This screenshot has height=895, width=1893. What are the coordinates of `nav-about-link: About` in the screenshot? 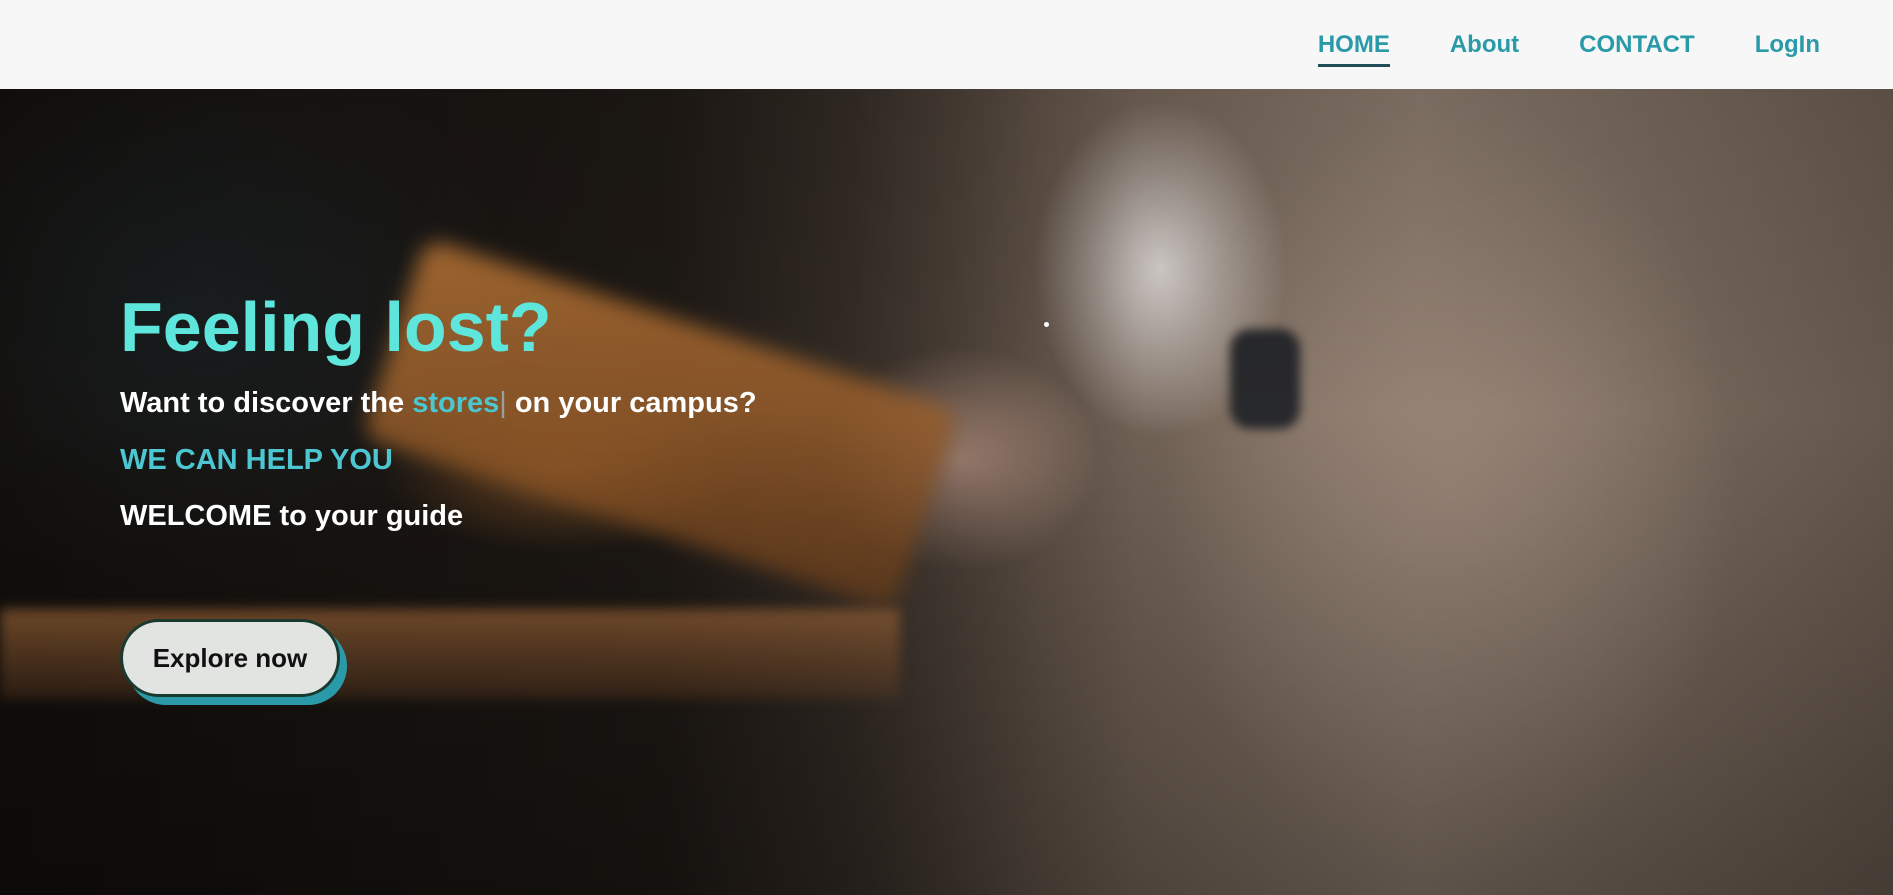 It's located at (1484, 45).